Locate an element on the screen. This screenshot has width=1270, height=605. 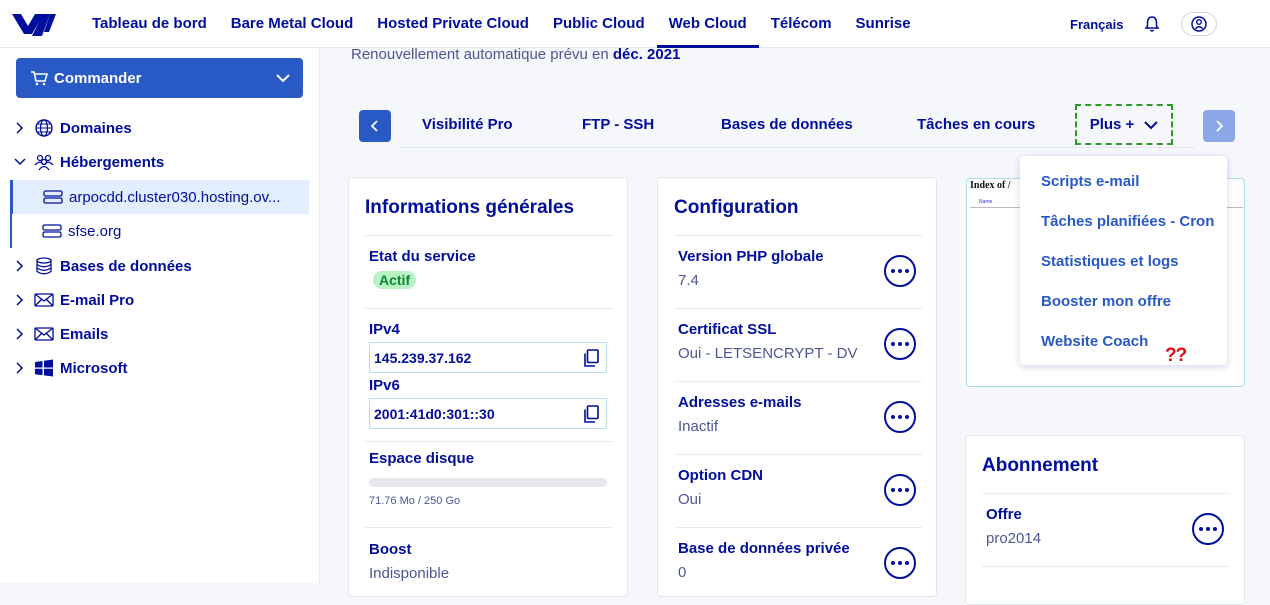
cdn-label: Option CDN is located at coordinates (720, 475).